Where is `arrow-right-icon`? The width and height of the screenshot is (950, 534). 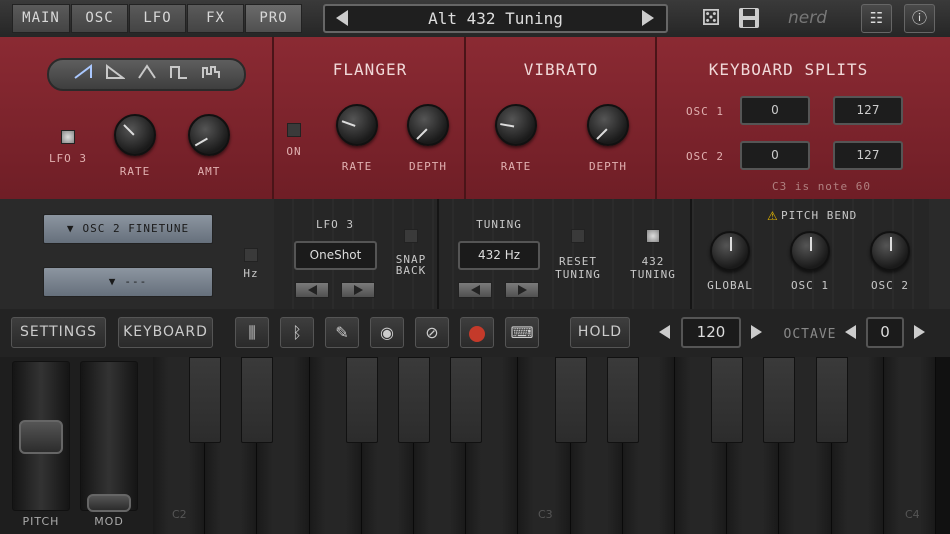 arrow-right-icon is located at coordinates (522, 290).